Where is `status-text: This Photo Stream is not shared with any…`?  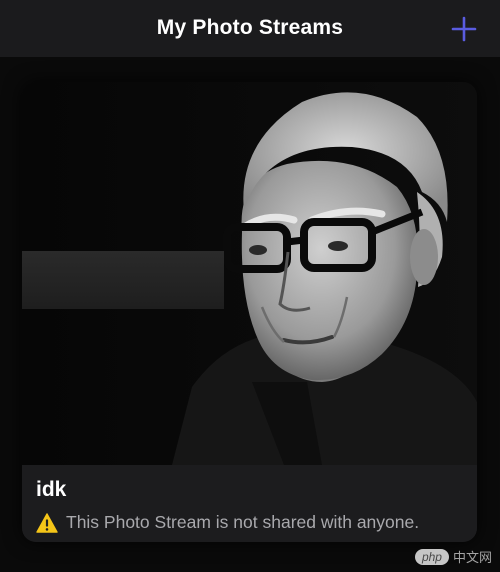 status-text: This Photo Stream is not shared with any… is located at coordinates (243, 522).